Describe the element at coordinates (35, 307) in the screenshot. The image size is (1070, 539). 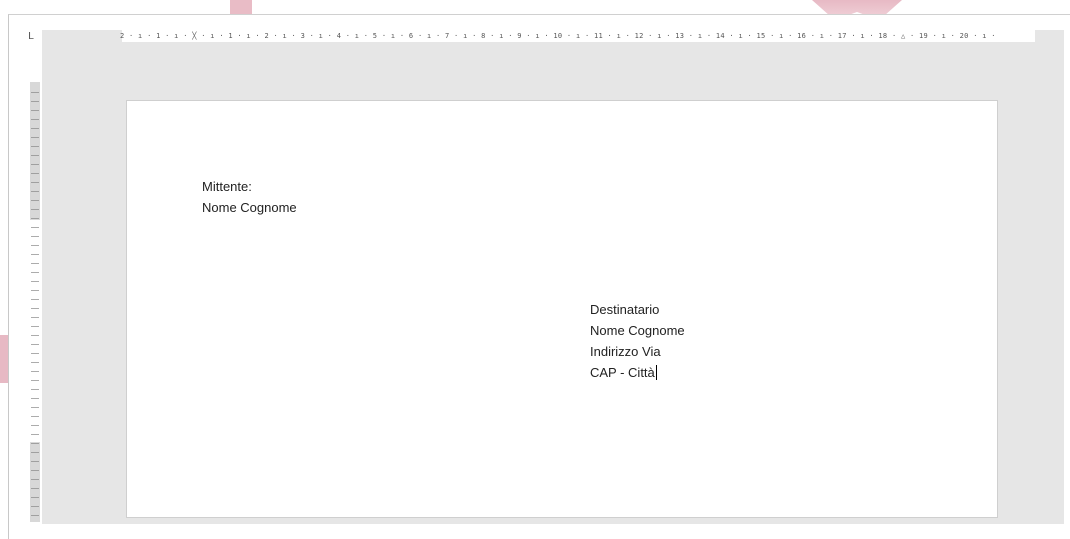
I see `vertical-ruler-ticks` at that location.